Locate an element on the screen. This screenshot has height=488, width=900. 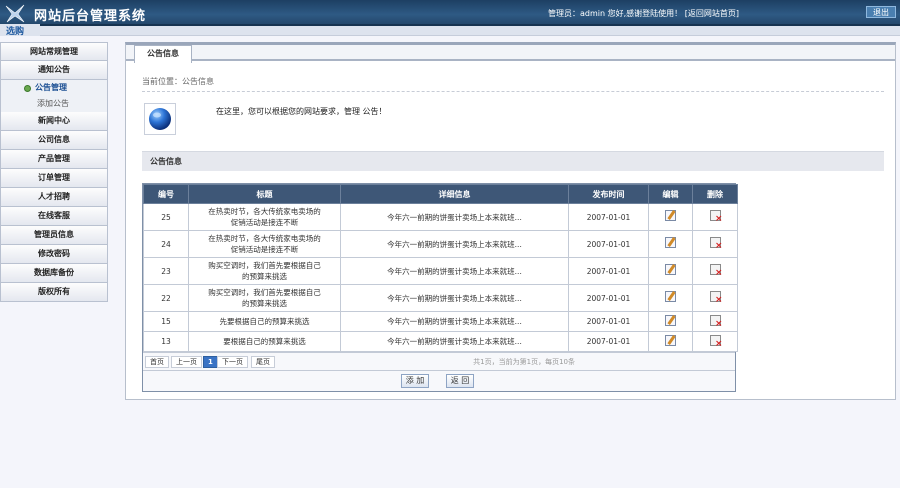
sidebar-item-db-backup: 数据库备份 is located at coordinates (54, 273).